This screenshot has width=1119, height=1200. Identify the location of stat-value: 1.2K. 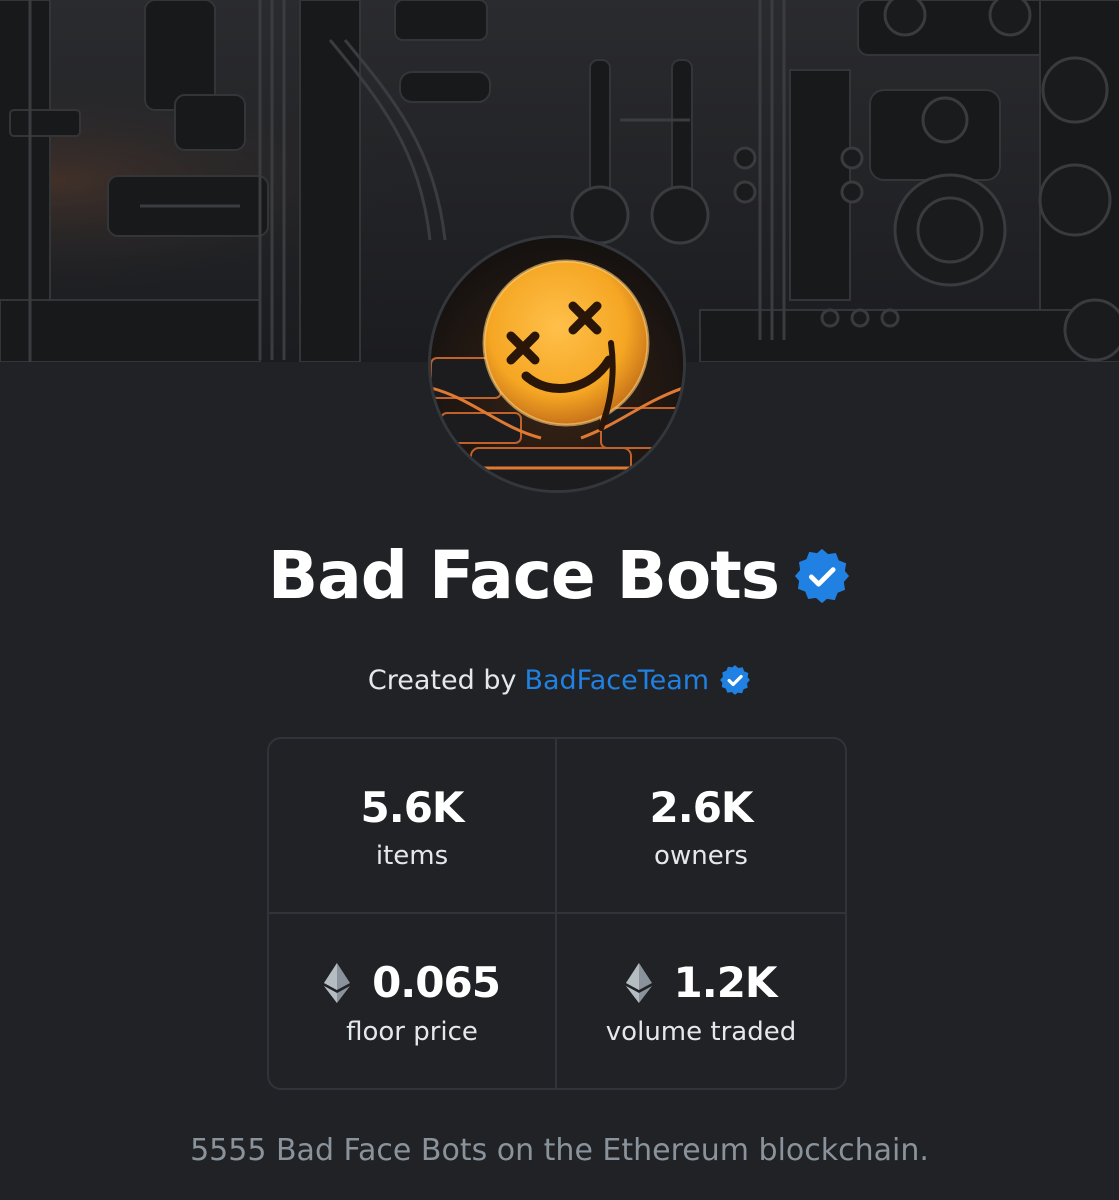
(725, 983).